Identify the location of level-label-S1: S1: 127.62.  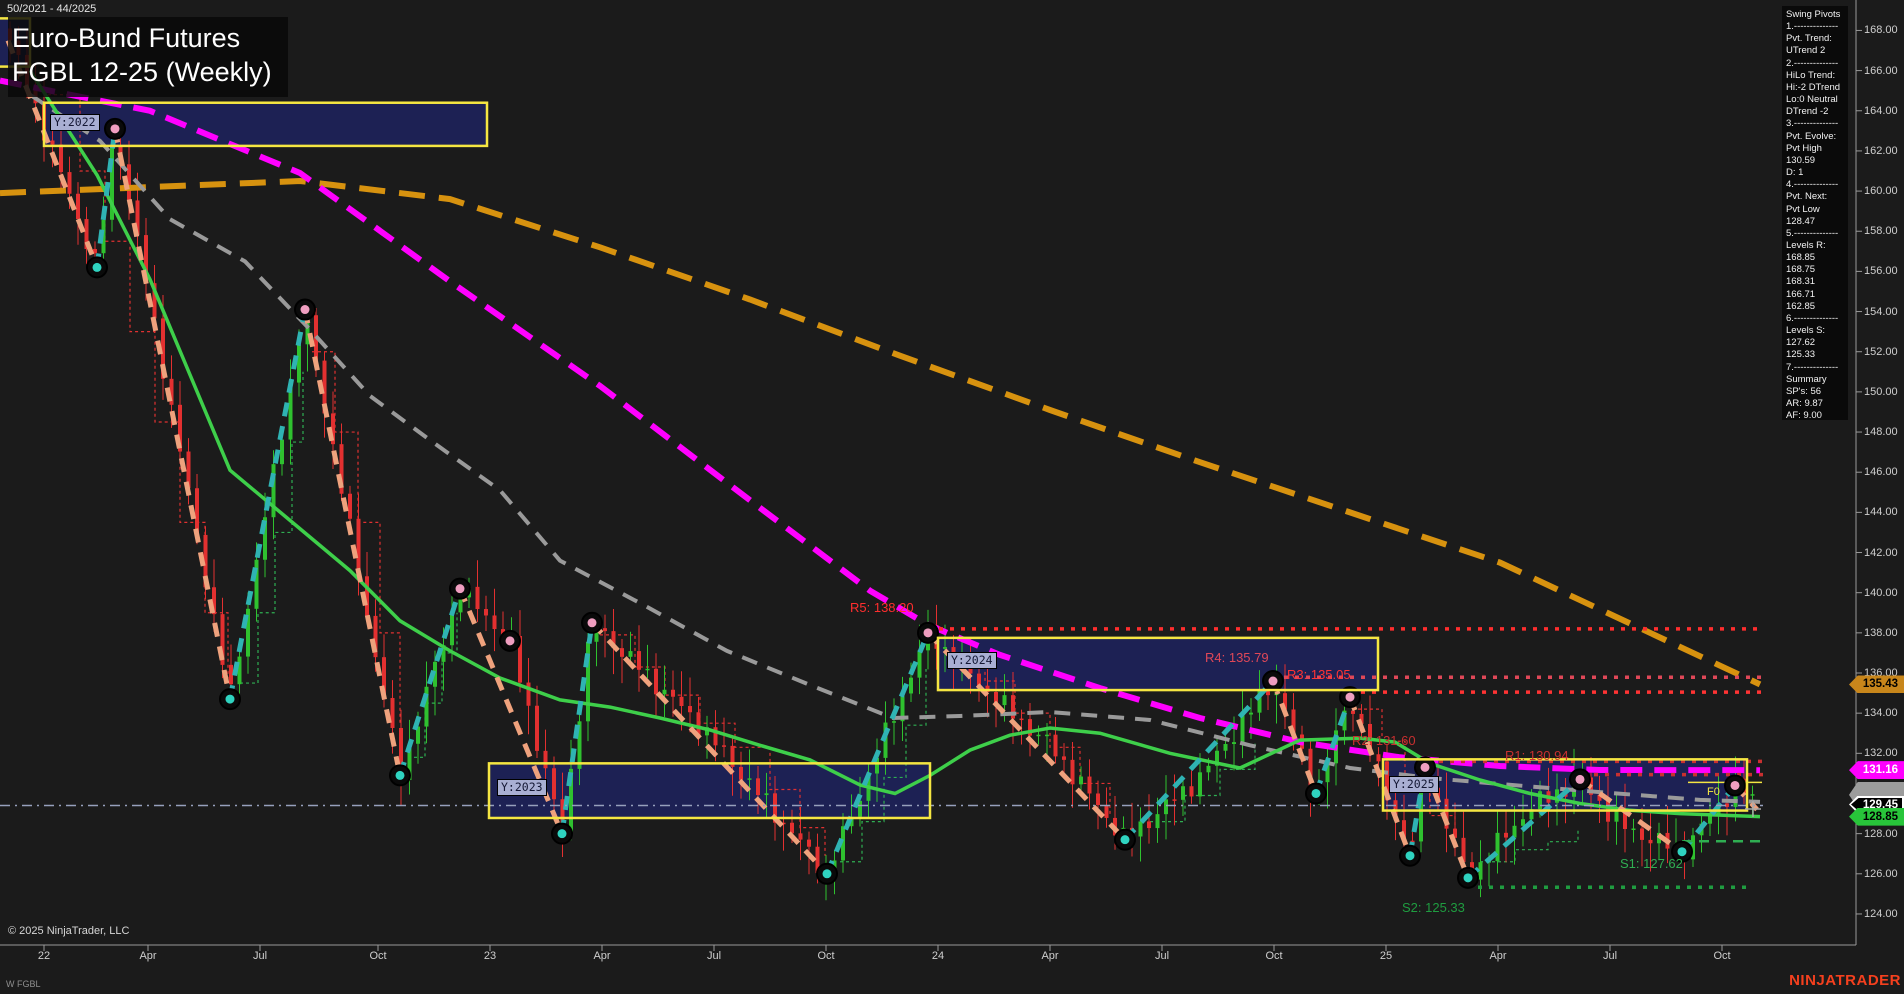
(1651, 863).